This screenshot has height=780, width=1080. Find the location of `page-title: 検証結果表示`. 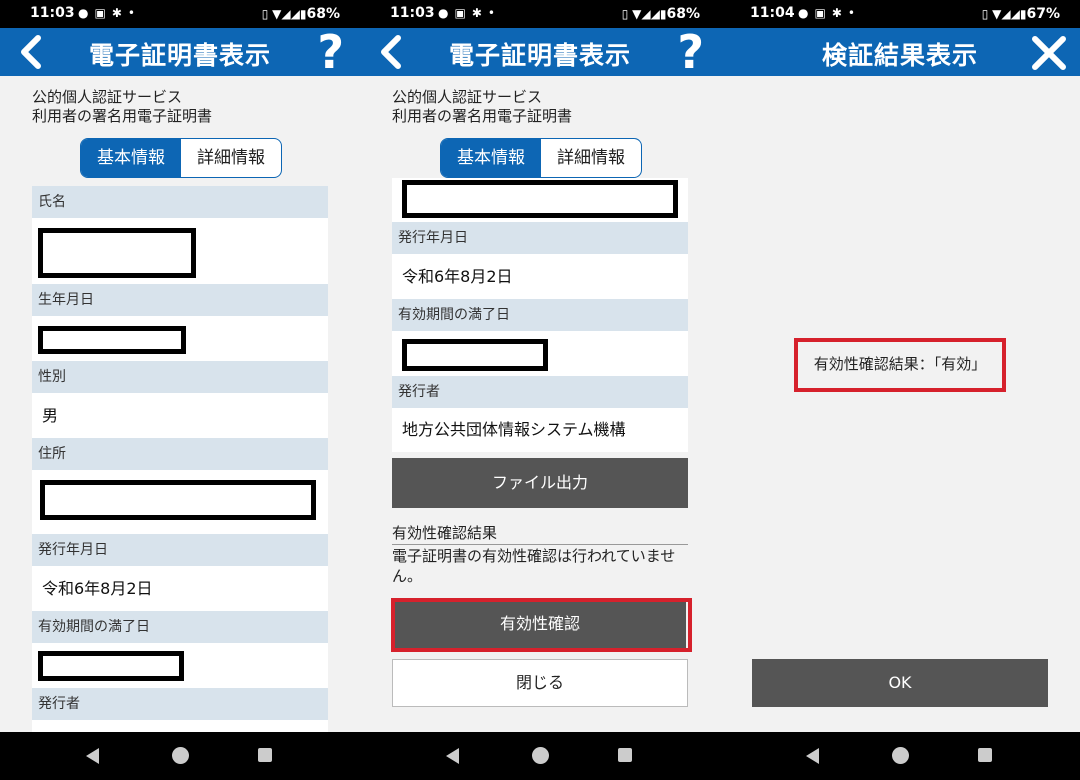

page-title: 検証結果表示 is located at coordinates (899, 55).